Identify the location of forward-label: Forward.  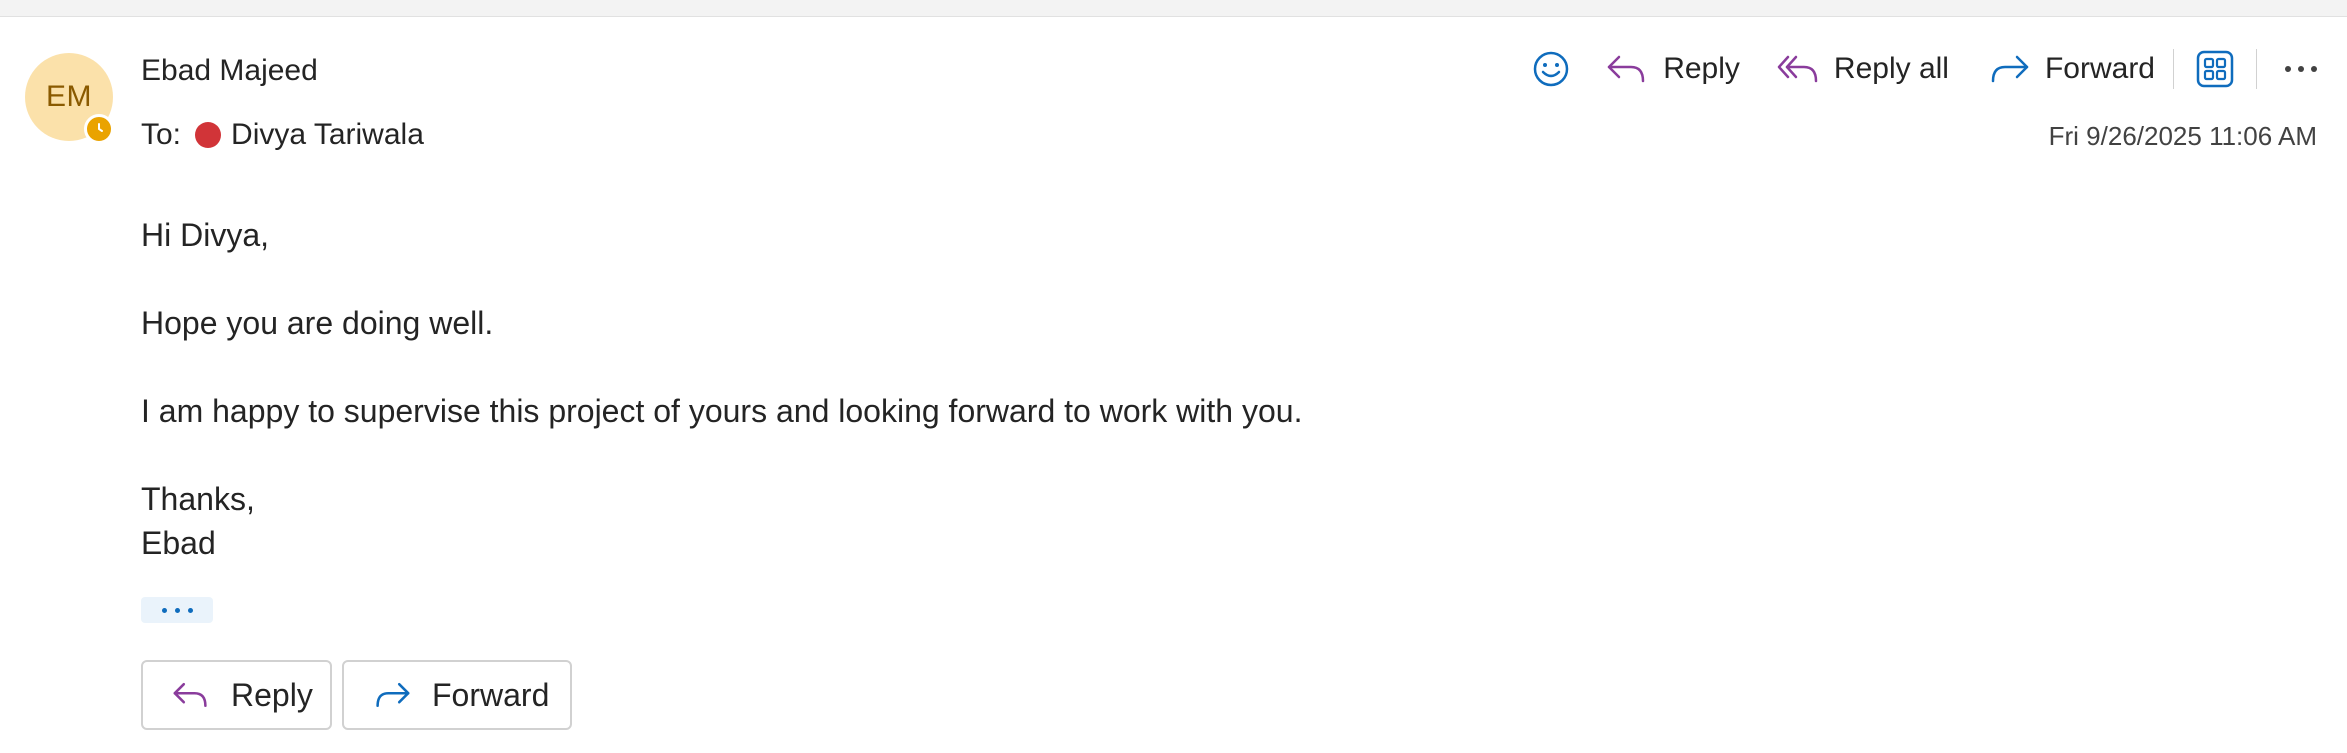
(2099, 68).